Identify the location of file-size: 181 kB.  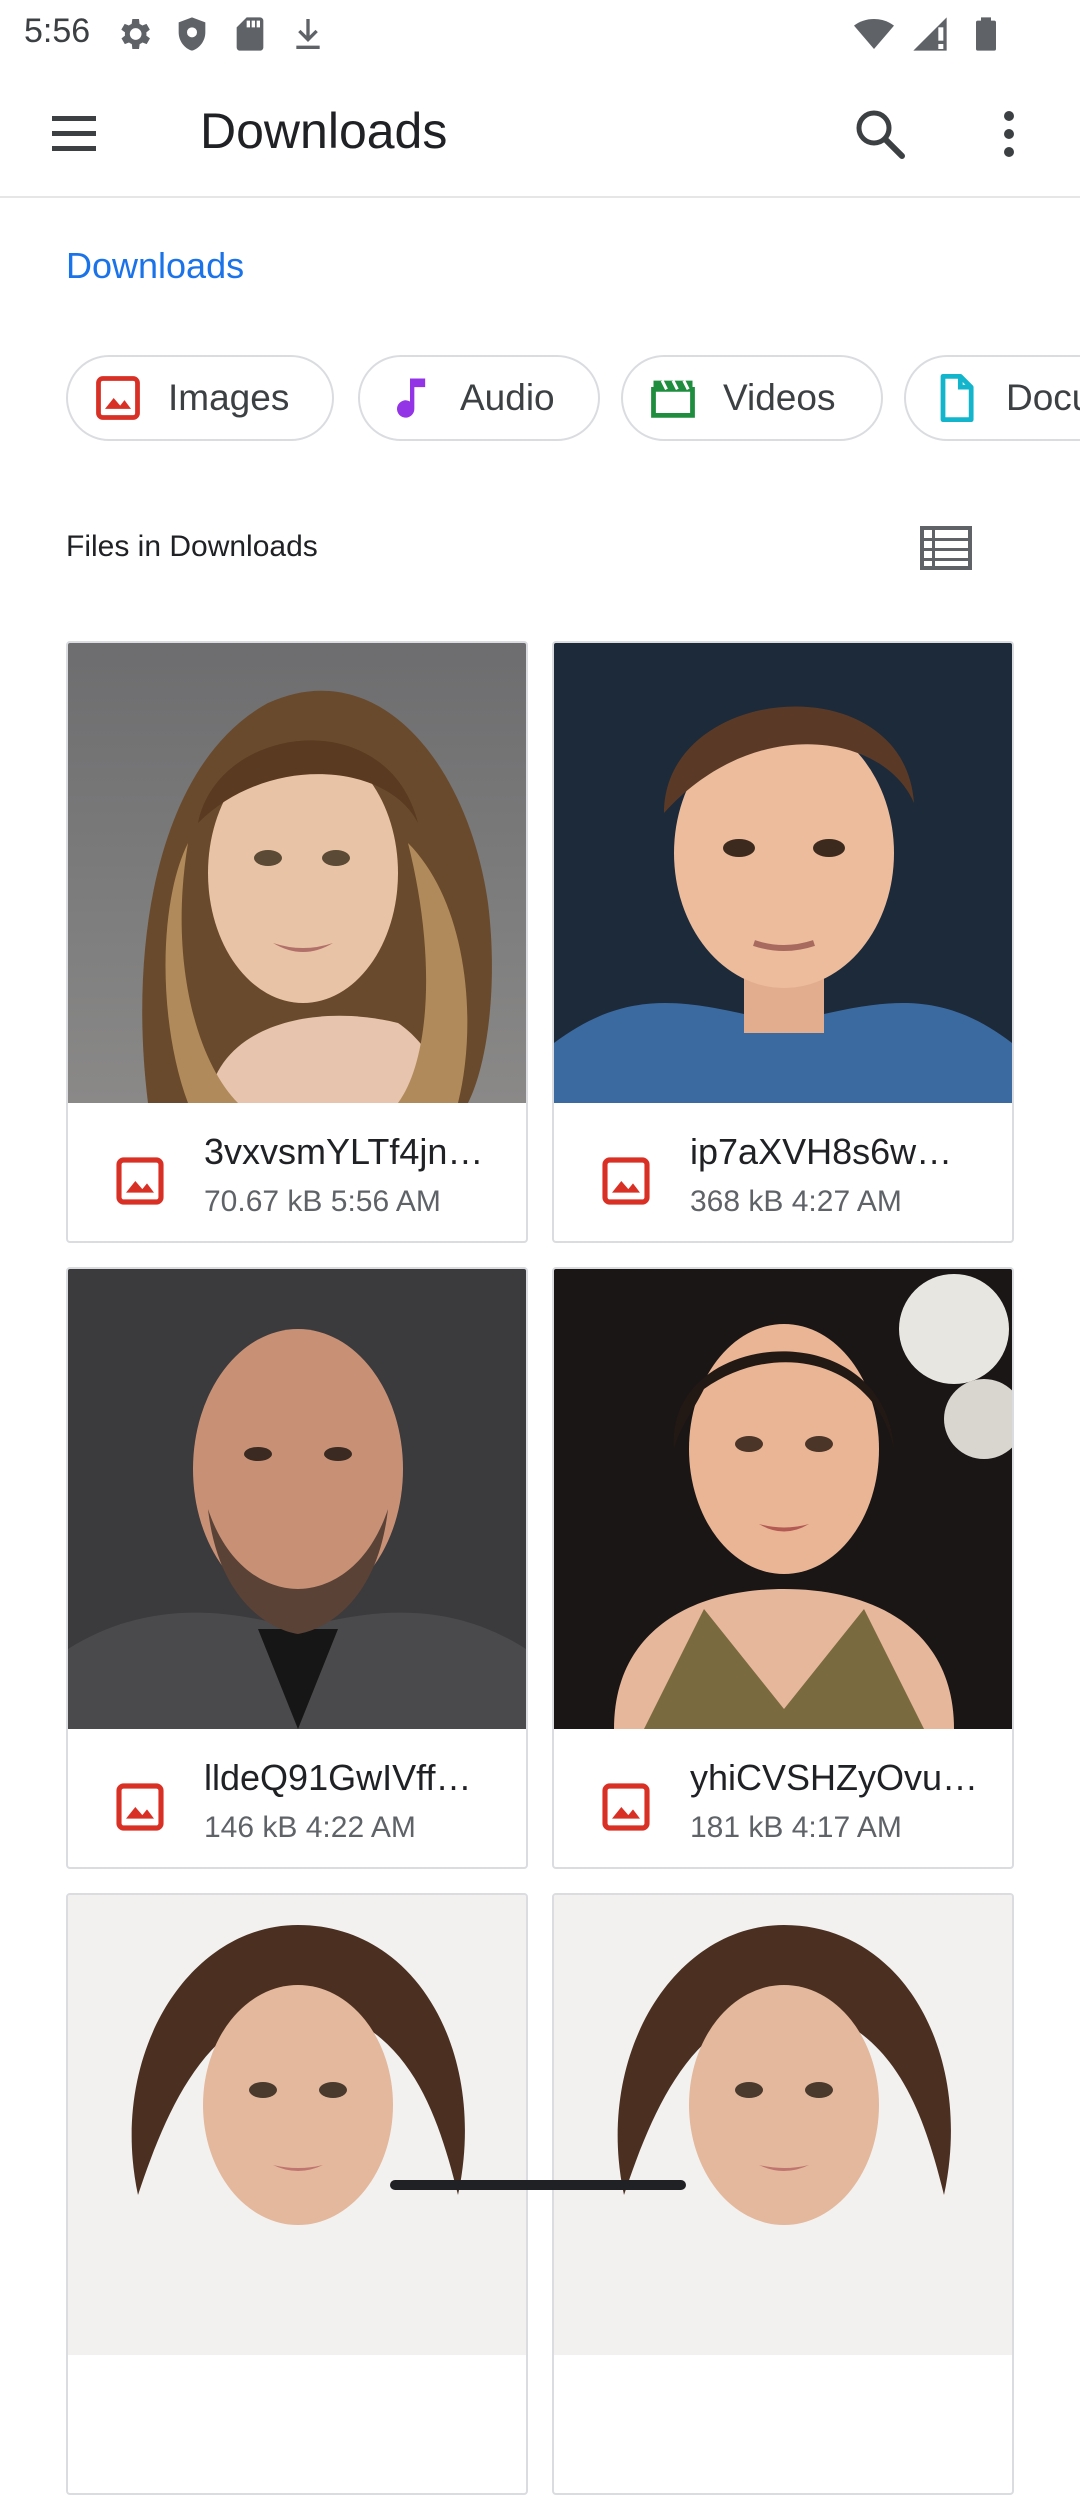
(737, 1827).